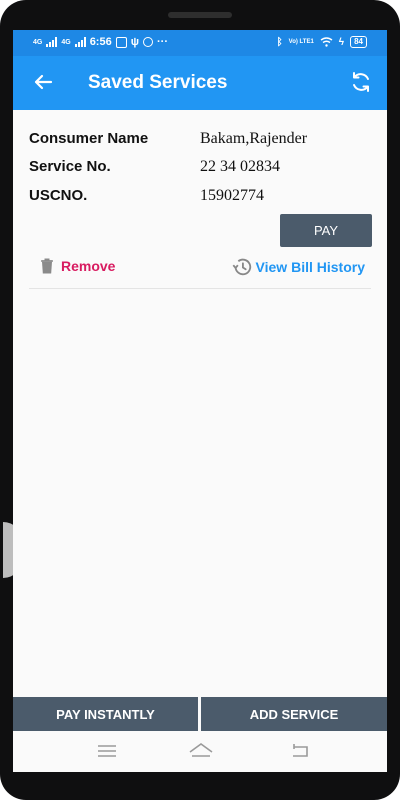  I want to click on network-label-1: 4G, so click(38, 42).